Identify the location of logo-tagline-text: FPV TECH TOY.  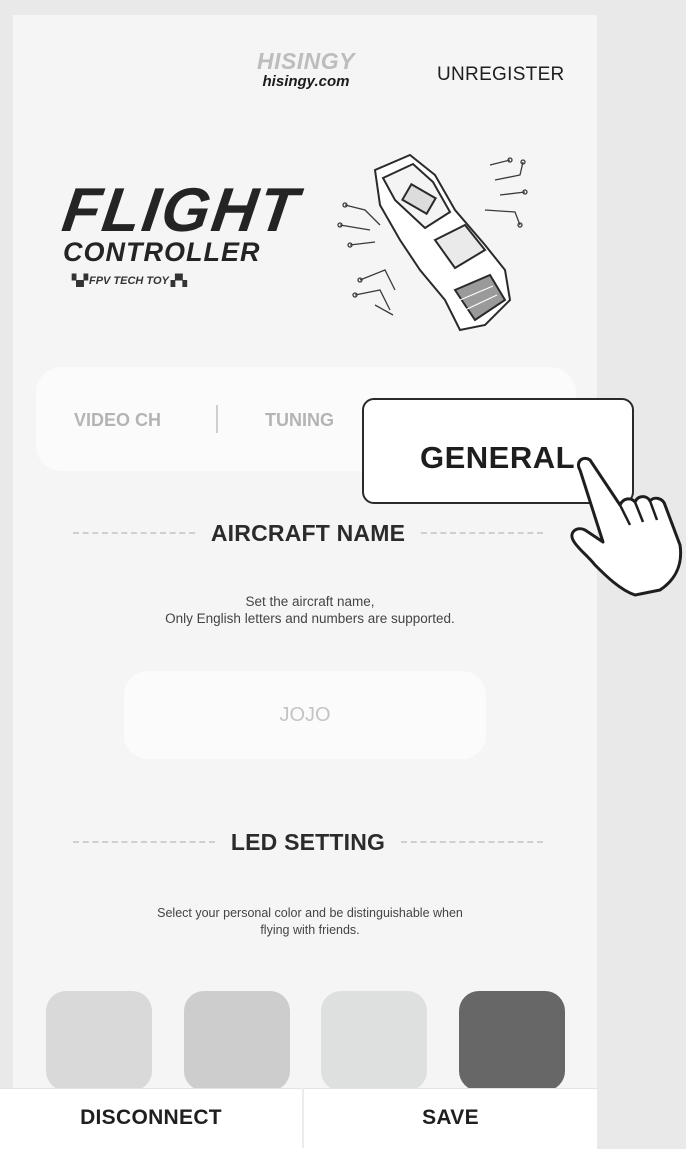
(128, 281).